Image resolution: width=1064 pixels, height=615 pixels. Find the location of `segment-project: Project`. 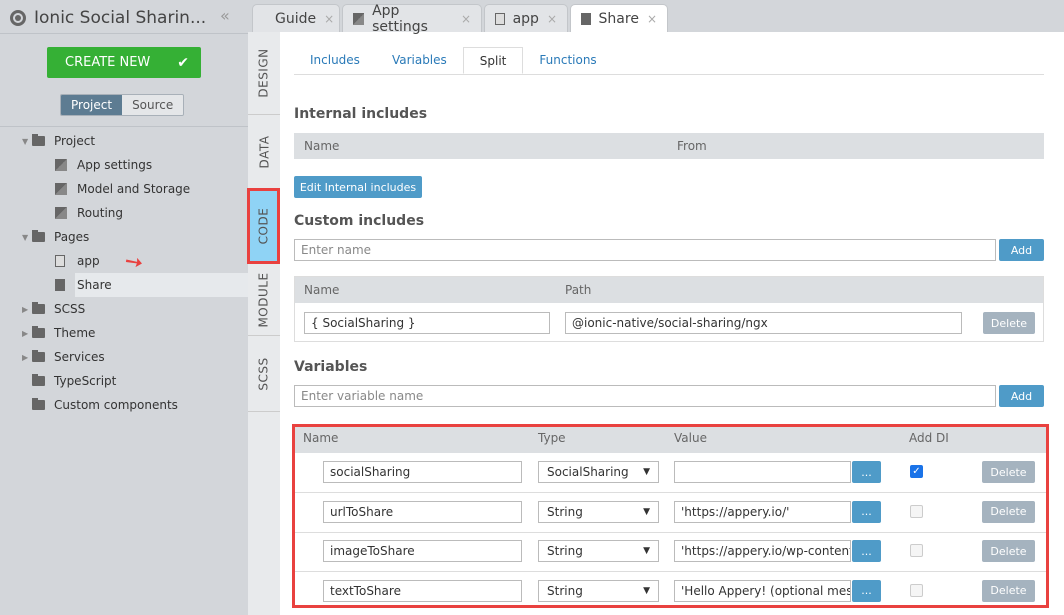

segment-project: Project is located at coordinates (92, 105).